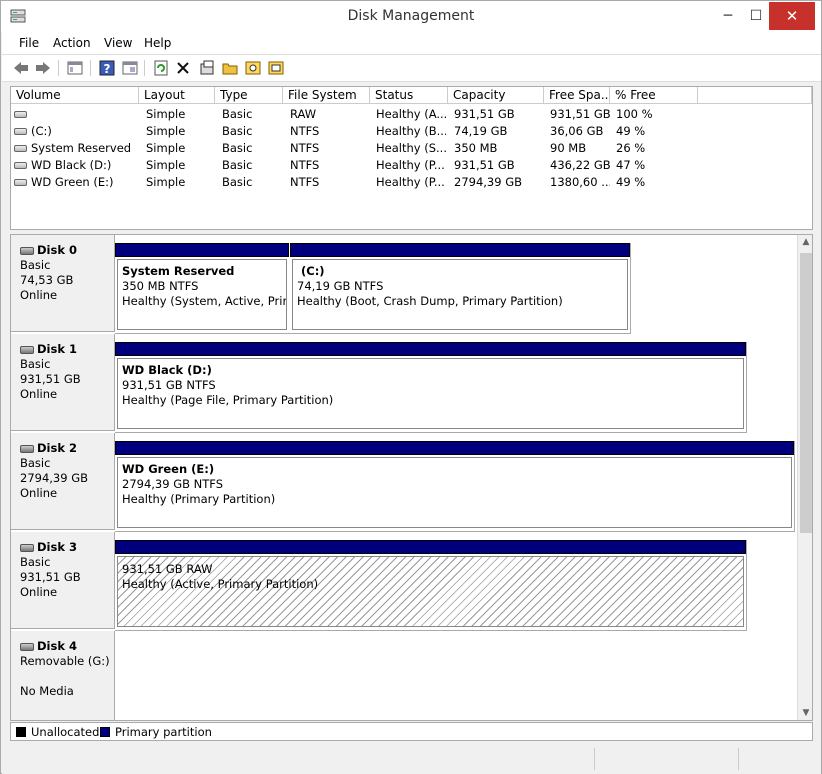  I want to click on column-header-layout: Layout, so click(177, 95).